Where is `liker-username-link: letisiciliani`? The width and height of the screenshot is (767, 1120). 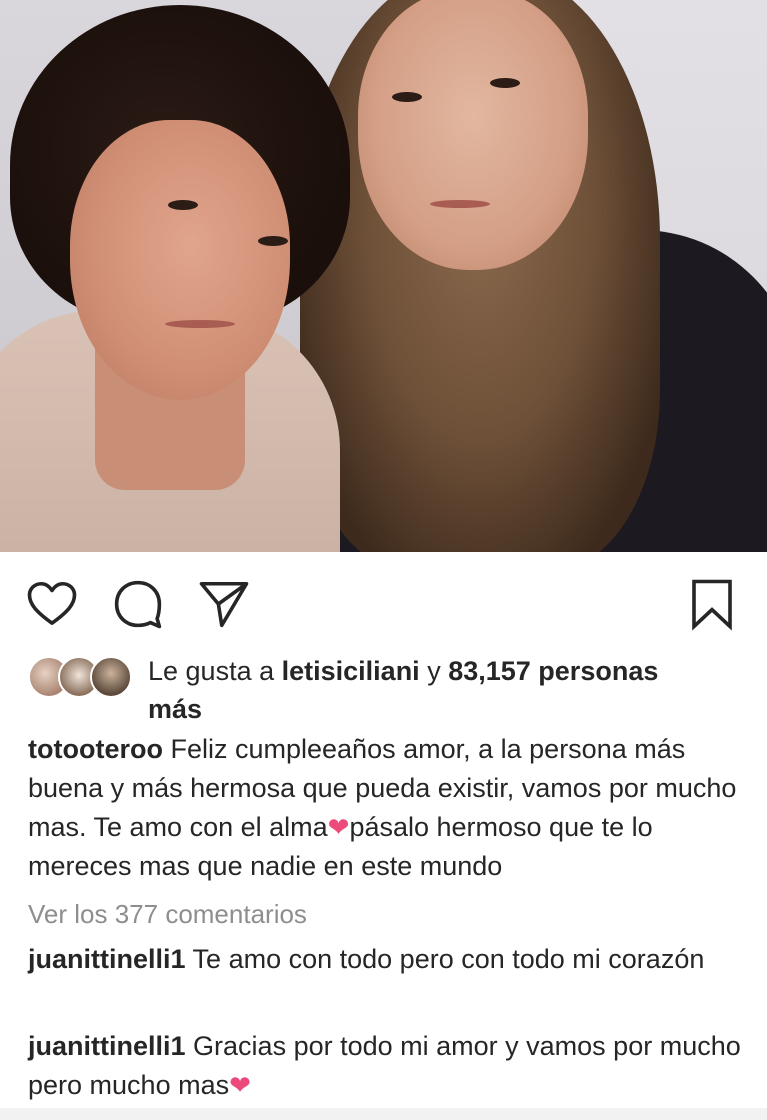 liker-username-link: letisiciliani is located at coordinates (351, 671).